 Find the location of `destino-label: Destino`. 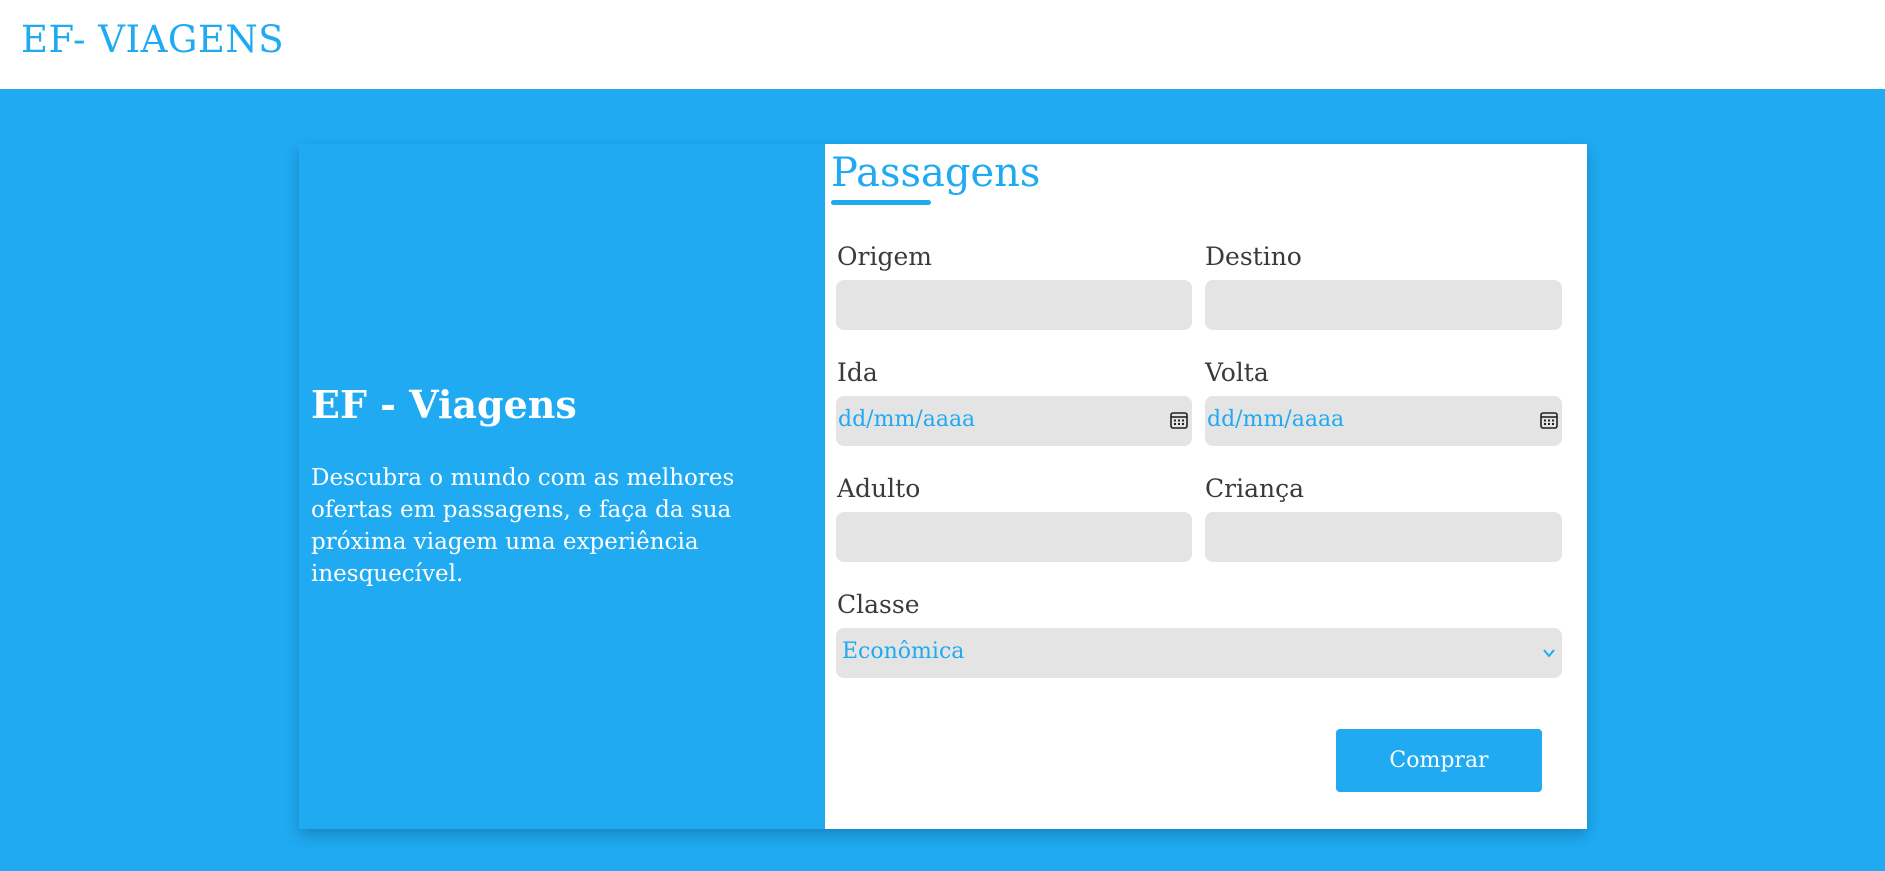

destino-label: Destino is located at coordinates (1253, 256).